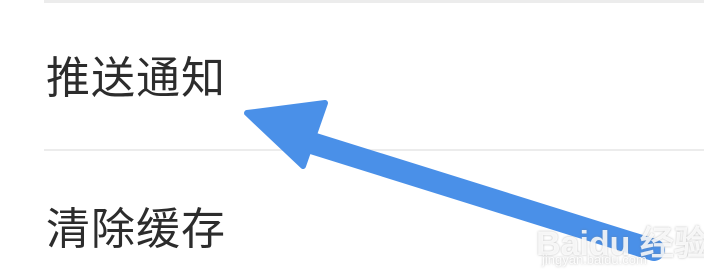 This screenshot has width=704, height=280. I want to click on settings-item-label: 推送通知, so click(136, 78).